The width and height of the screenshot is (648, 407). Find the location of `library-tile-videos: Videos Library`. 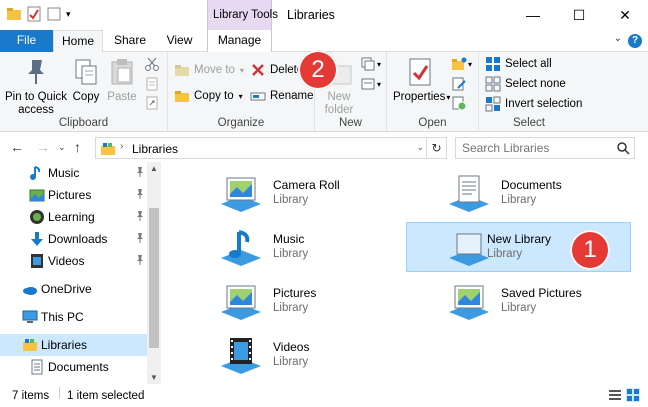

library-tile-videos: Videos Library is located at coordinates (319, 356).